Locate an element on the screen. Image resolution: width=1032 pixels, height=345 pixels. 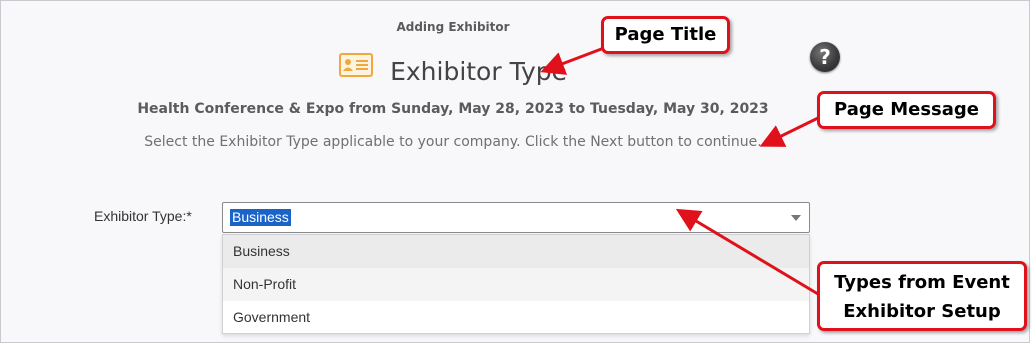
callout-types-line2: Exhibitor Setup is located at coordinates (922, 311).